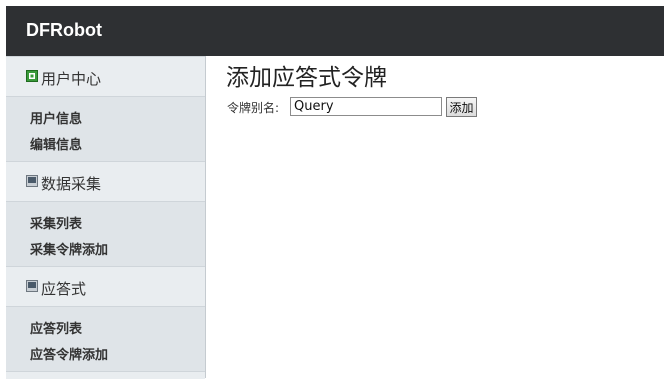 This screenshot has height=379, width=664. I want to click on sidebar-item-collection-token-add: 采集令牌添加, so click(69, 248).